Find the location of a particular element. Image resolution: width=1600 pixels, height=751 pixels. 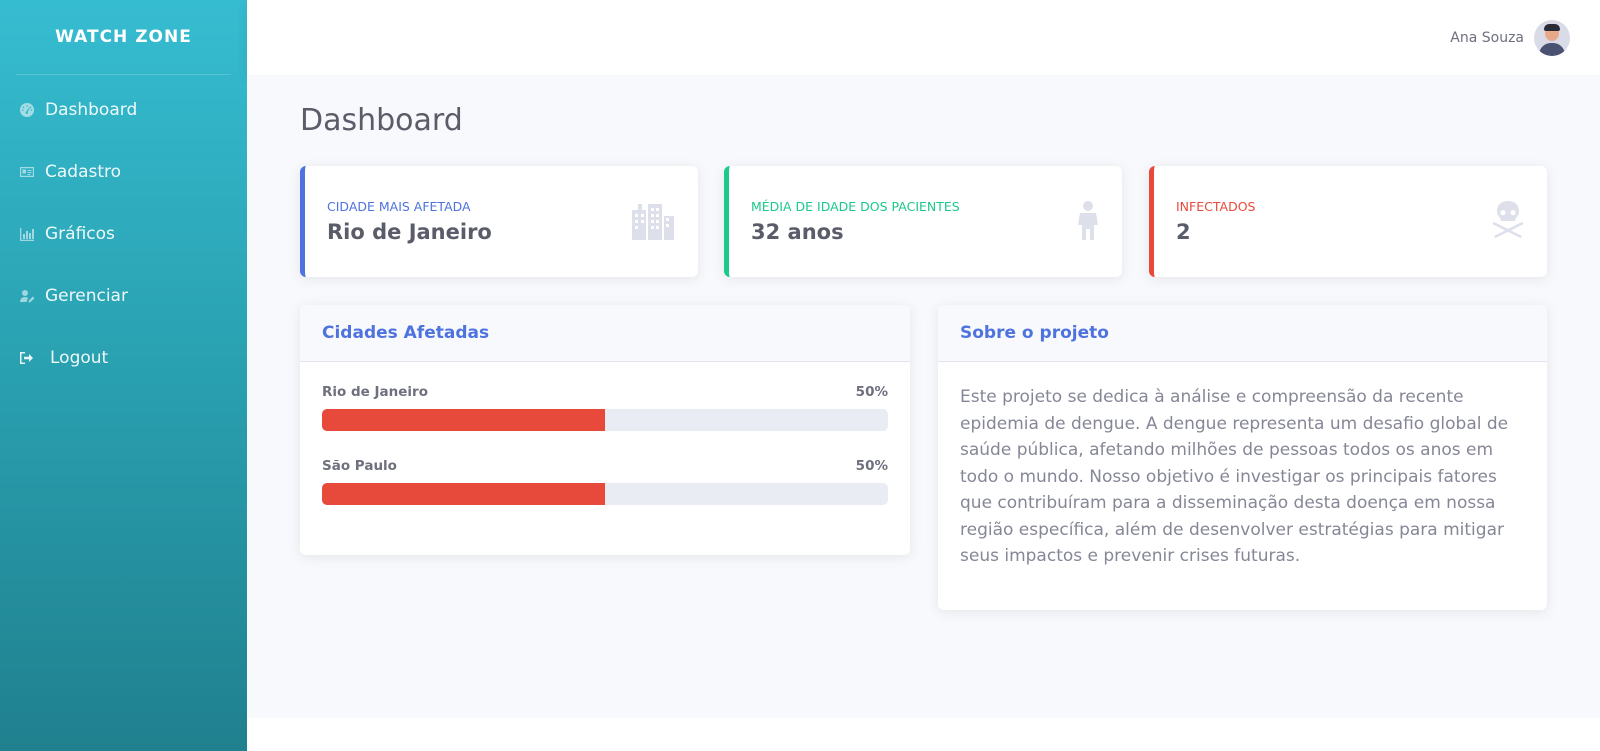

stat-card-age: MÉDIA DE IDADE DOS PACIENTES 32 anos is located at coordinates (923, 221).